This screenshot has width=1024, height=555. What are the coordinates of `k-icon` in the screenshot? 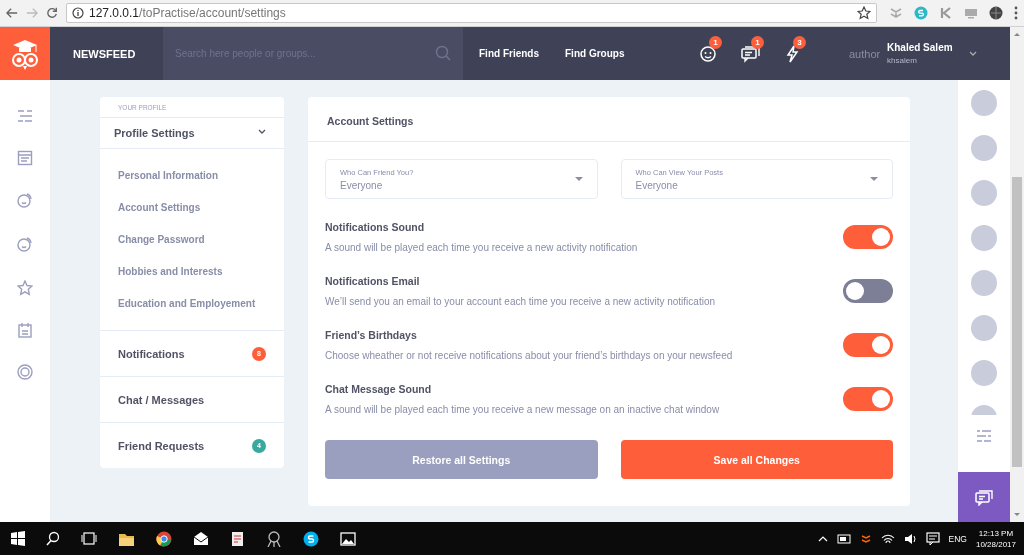 It's located at (946, 13).